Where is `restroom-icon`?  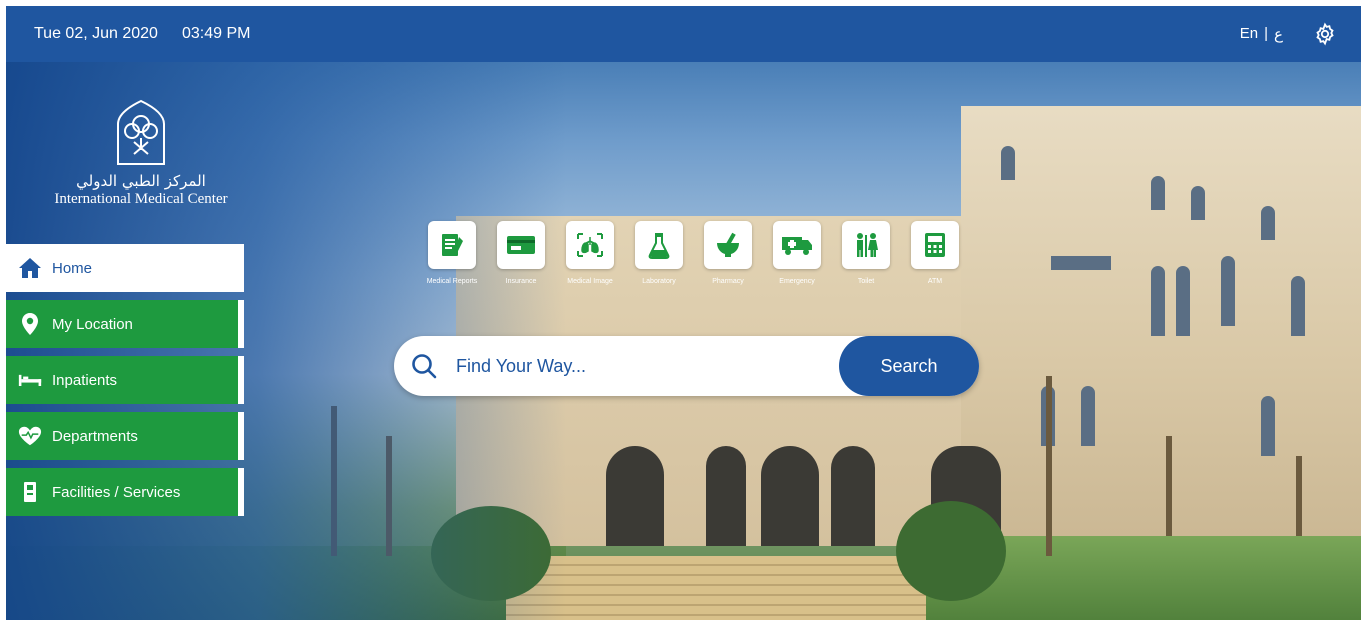
restroom-icon is located at coordinates (866, 245).